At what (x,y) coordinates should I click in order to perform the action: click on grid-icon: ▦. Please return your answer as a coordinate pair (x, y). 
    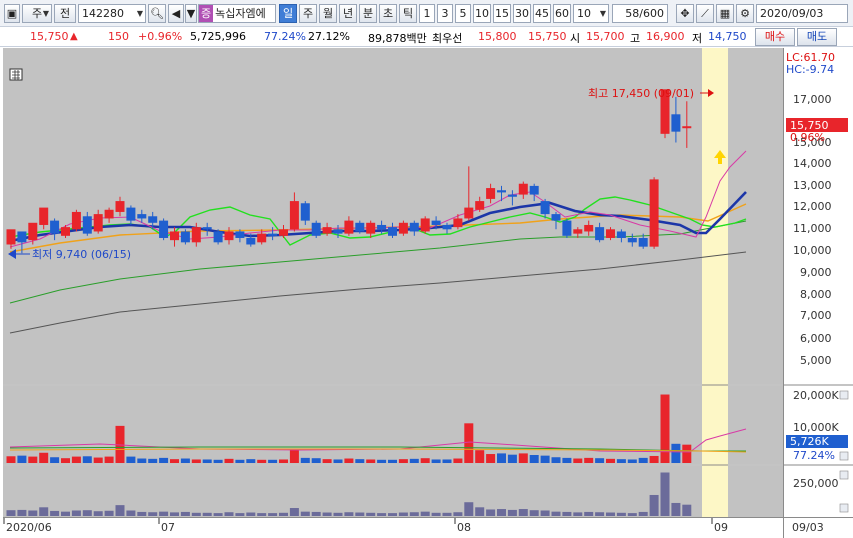
    Looking at the image, I should click on (725, 13).